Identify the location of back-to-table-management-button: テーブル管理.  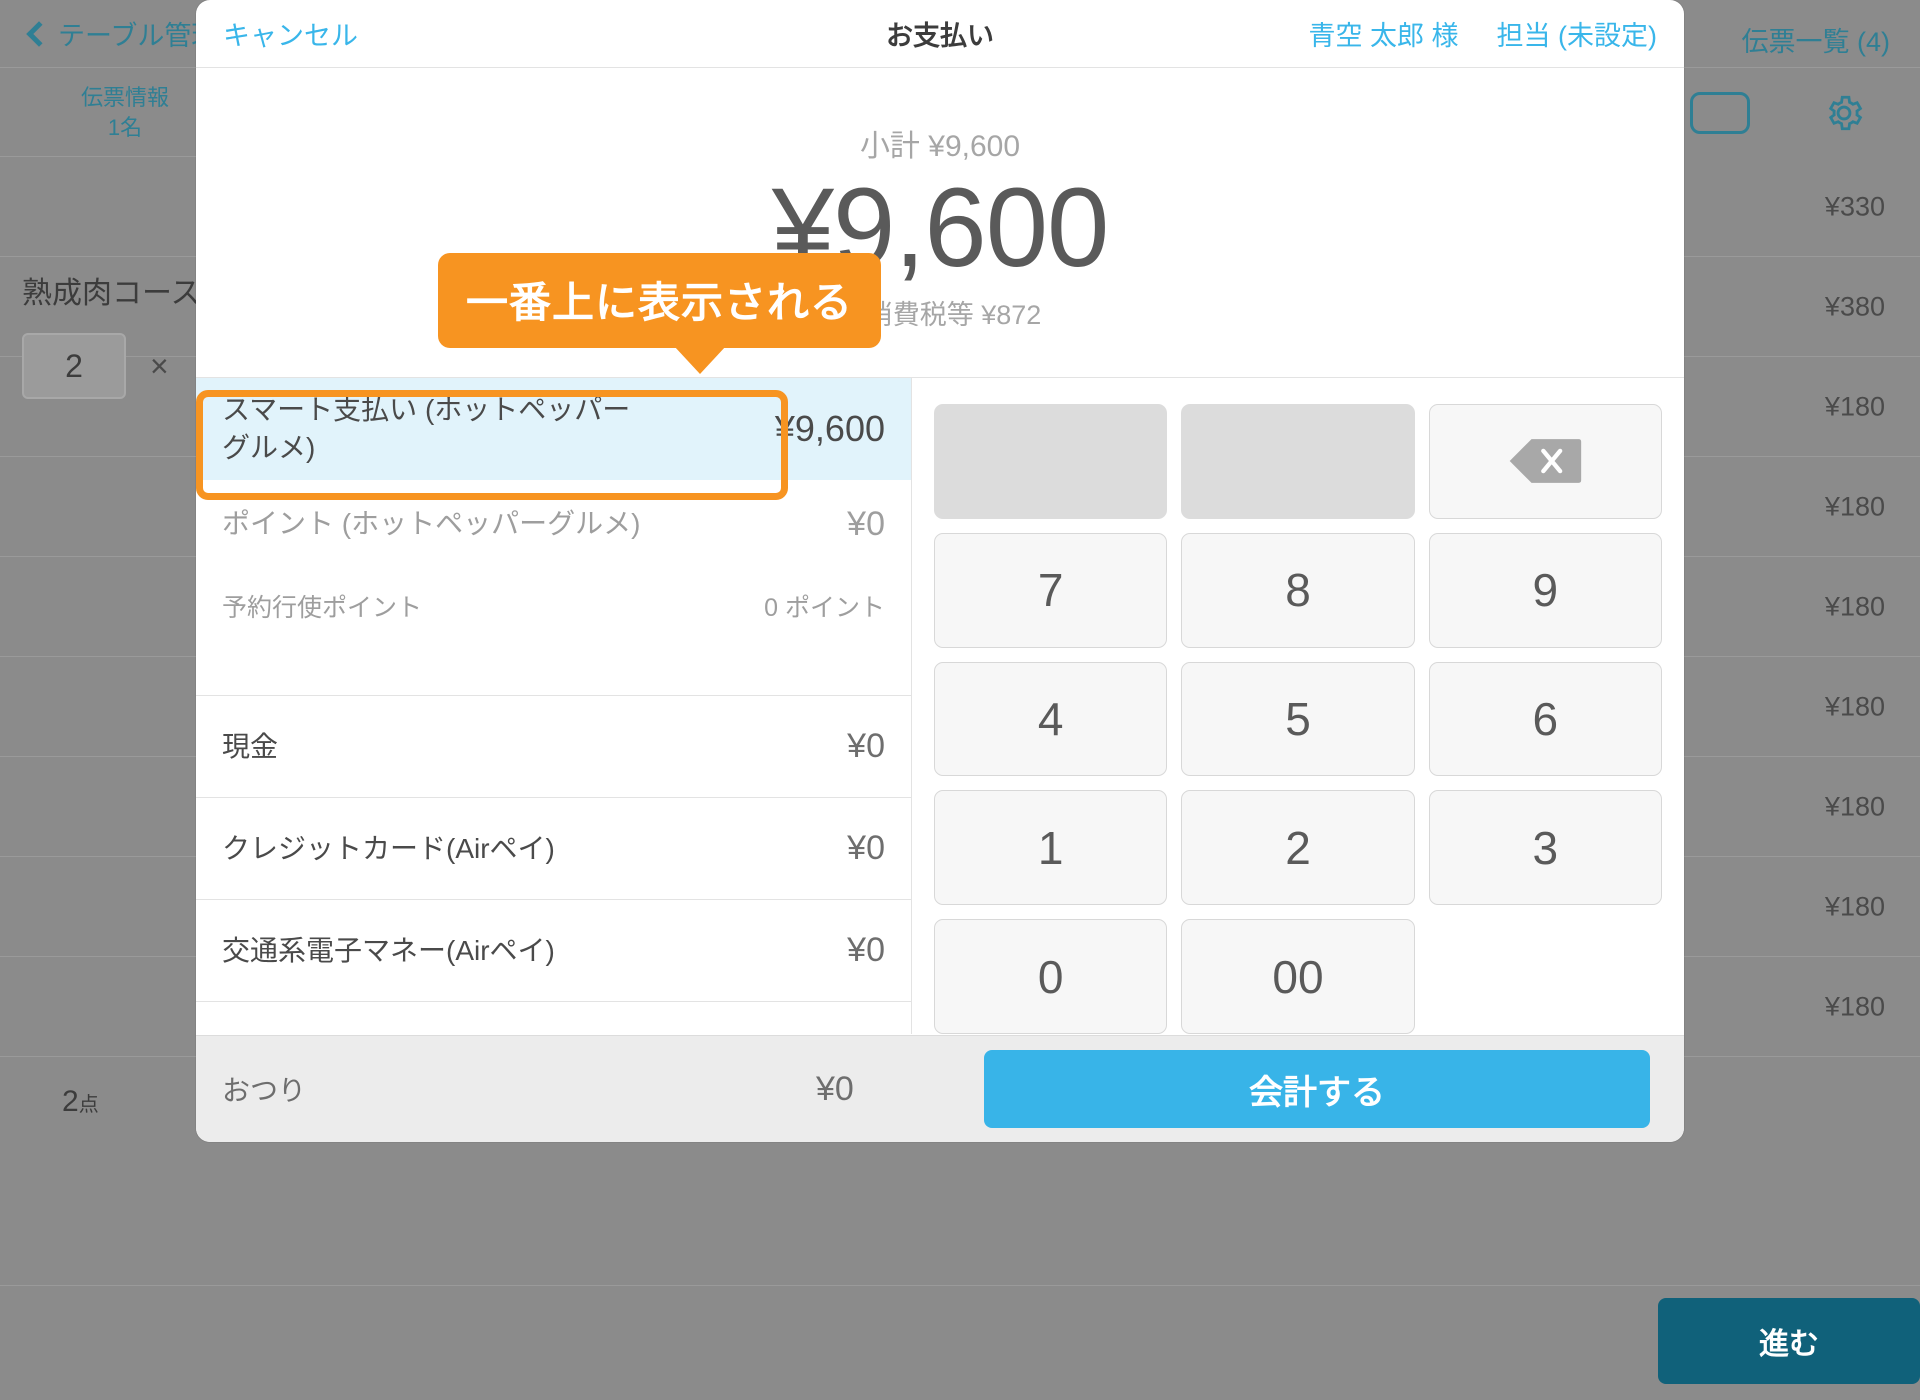
(122, 33).